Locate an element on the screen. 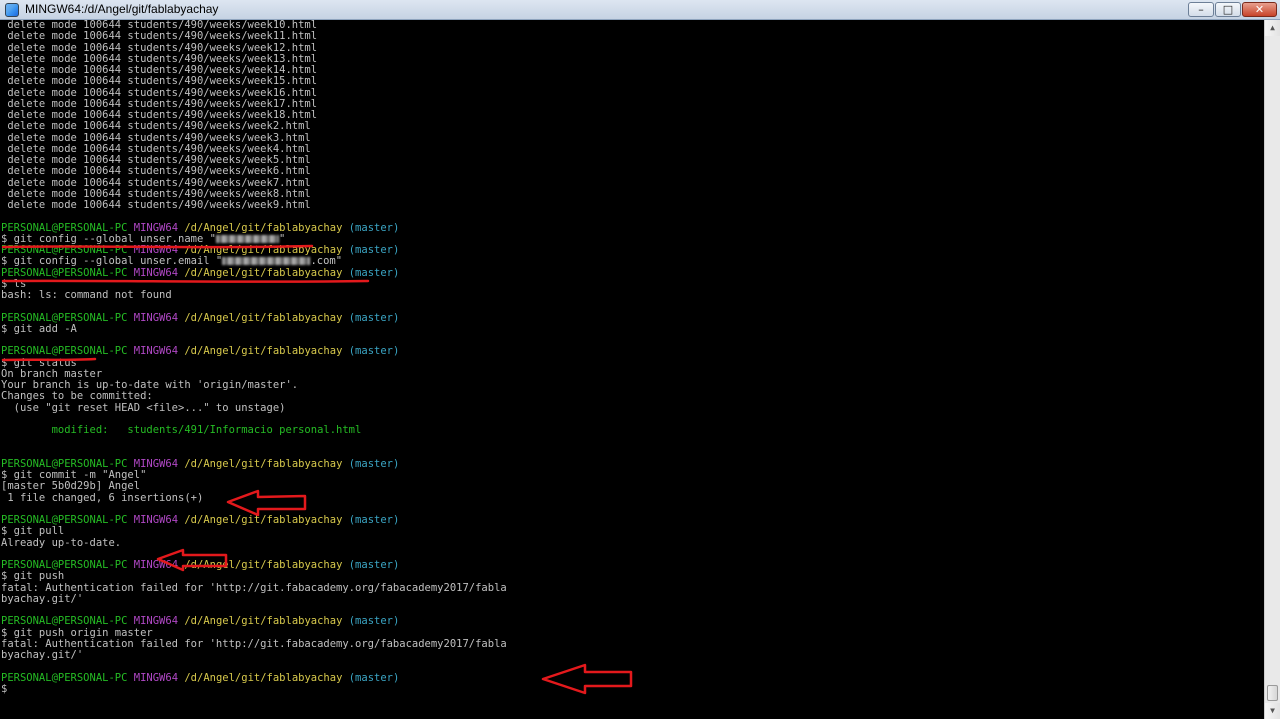 This screenshot has height=719, width=1280. window-titlebar: MINGW64:/d/Angel/git/fablabyachay – □ ✕ is located at coordinates (640, 10).